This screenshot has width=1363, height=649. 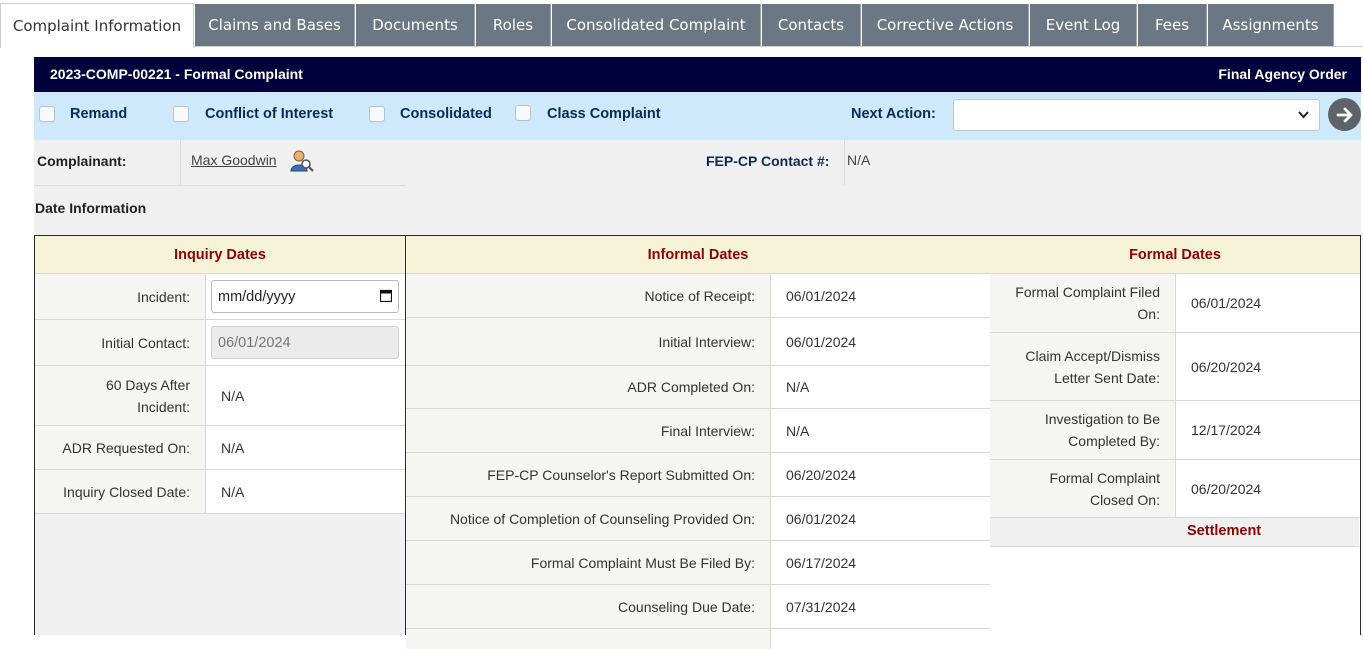 I want to click on inquiry-dates-title: Inquiry Dates, so click(x=220, y=255).